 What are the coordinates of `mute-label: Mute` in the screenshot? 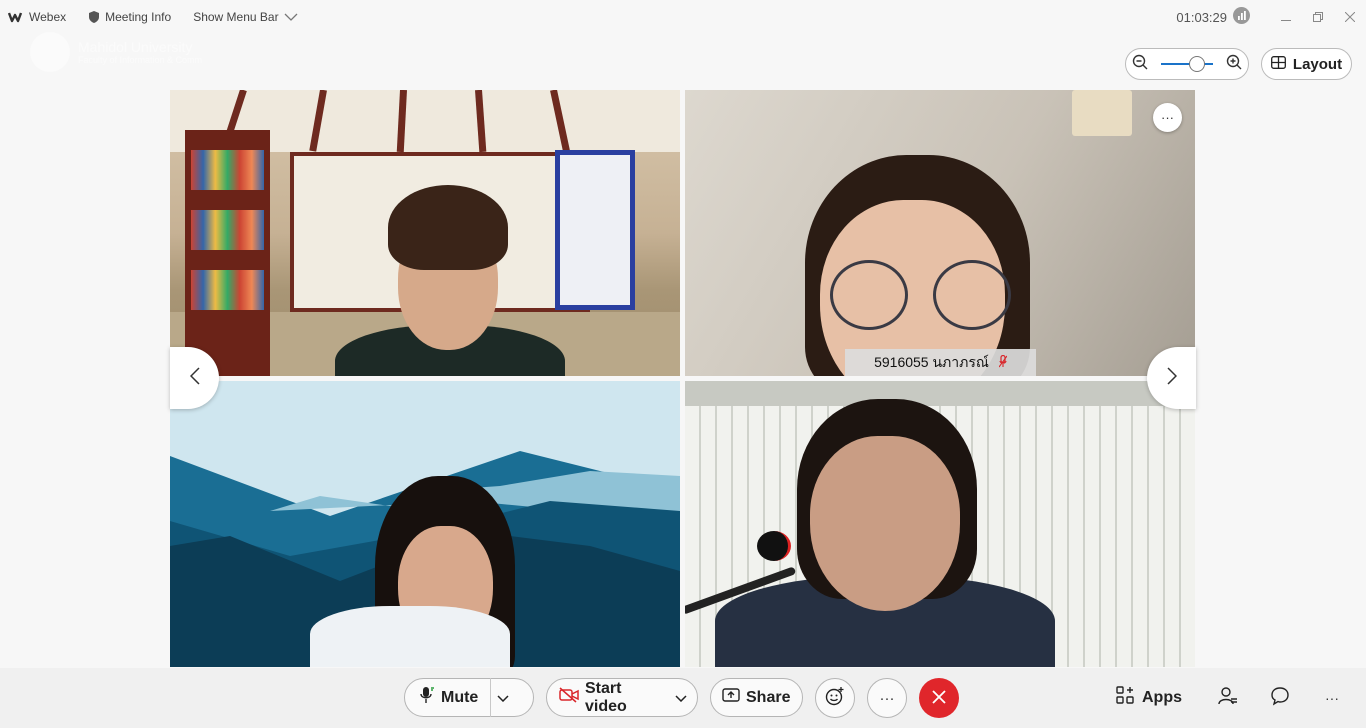 It's located at (460, 697).